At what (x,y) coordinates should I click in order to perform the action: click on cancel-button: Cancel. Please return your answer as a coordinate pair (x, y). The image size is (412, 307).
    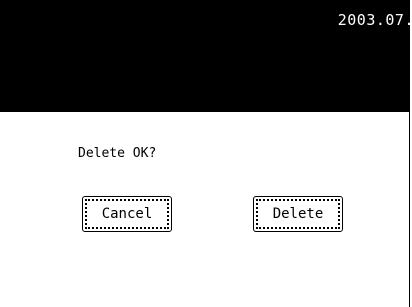
    Looking at the image, I should click on (127, 214).